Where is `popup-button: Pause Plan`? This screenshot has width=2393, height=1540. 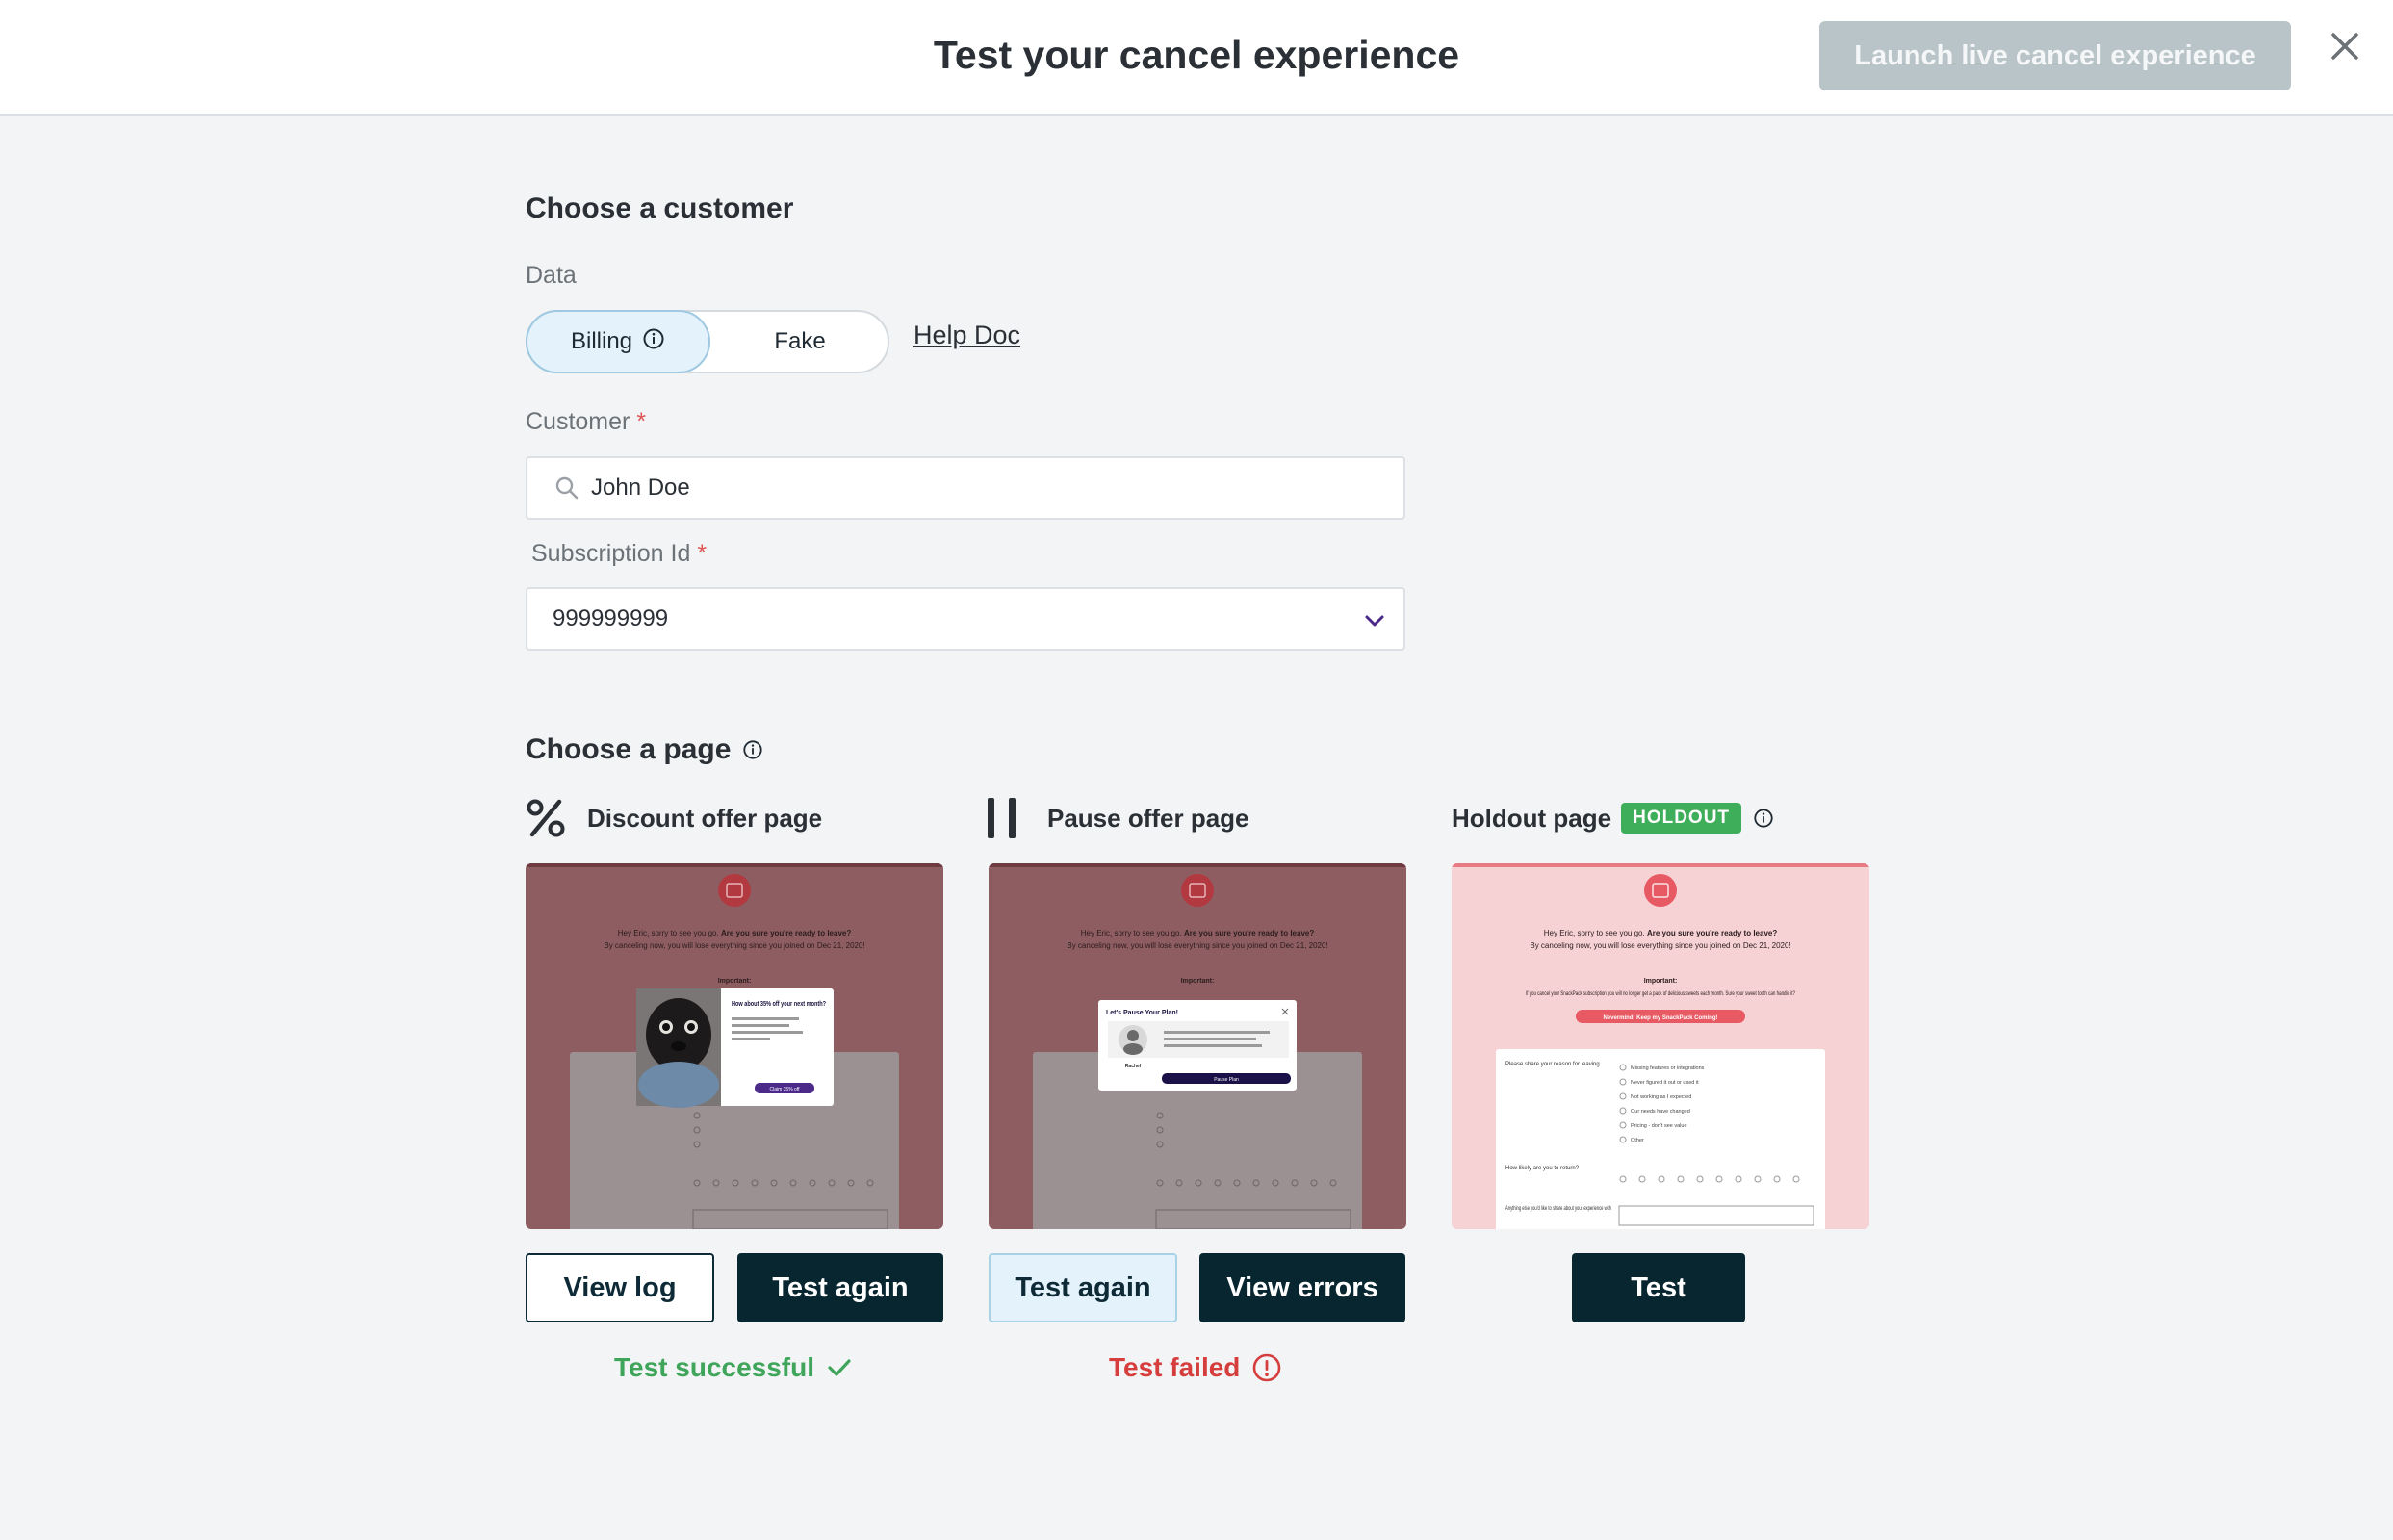 popup-button: Pause Plan is located at coordinates (1226, 1080).